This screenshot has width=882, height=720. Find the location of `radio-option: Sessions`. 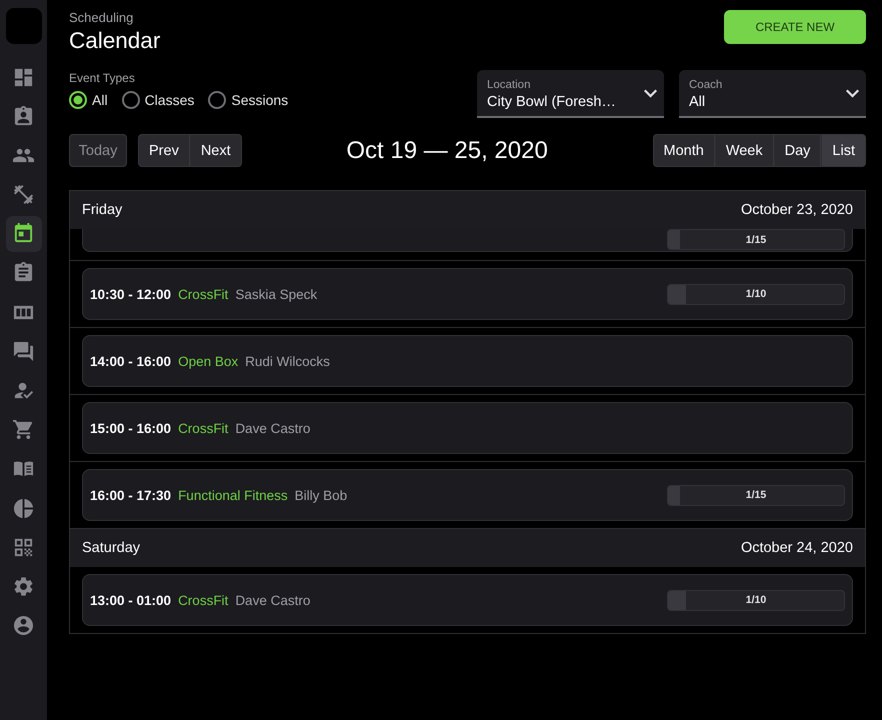

radio-option: Sessions is located at coordinates (248, 100).